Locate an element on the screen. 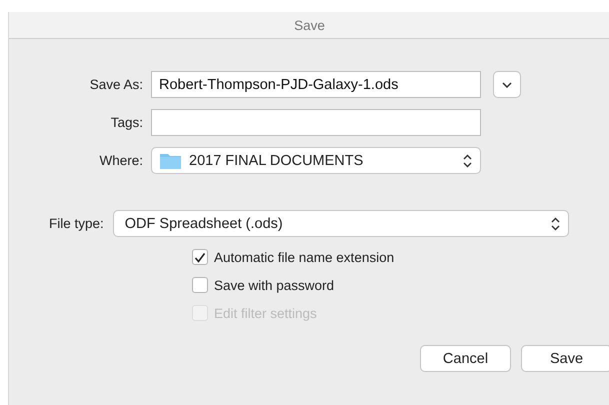 The image size is (609, 405). dialog-button: Save is located at coordinates (565, 358).